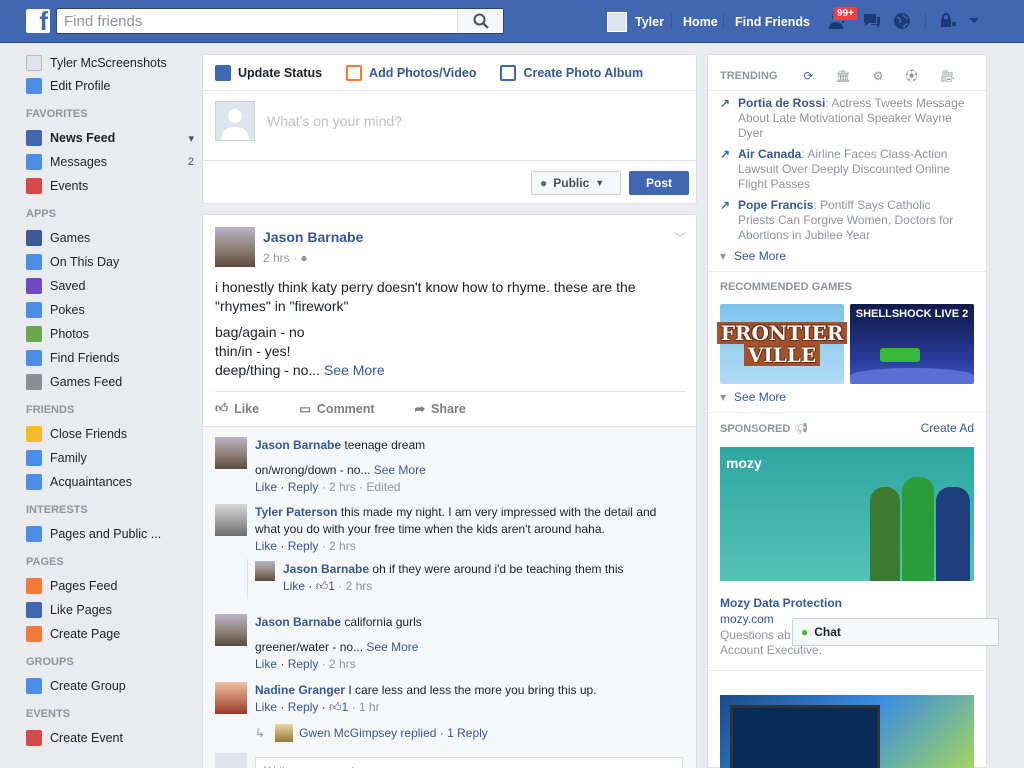 The image size is (1024, 768). I want to click on sidebar-item-like-pages: Like Pages, so click(110, 610).